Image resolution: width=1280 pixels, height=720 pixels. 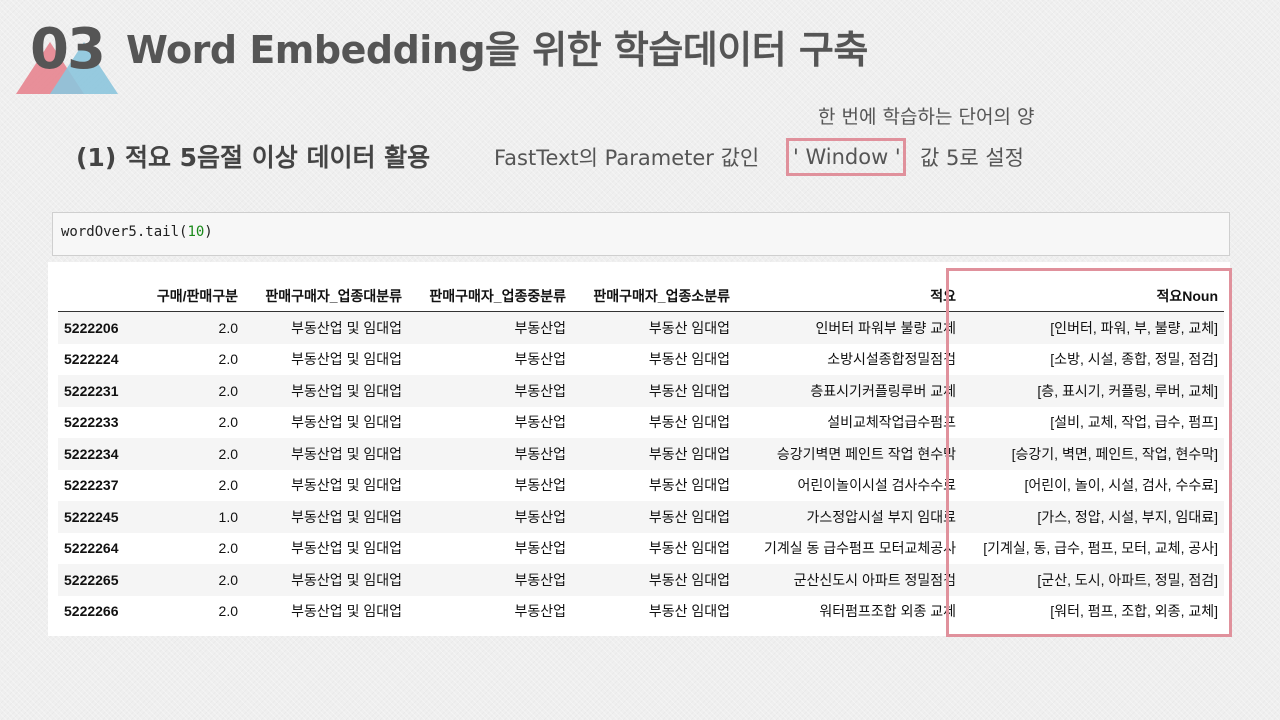 What do you see at coordinates (1134, 422) in the screenshot?
I see `table-cell: [설비, 교체, 작업, 급수, 펌프]` at bounding box center [1134, 422].